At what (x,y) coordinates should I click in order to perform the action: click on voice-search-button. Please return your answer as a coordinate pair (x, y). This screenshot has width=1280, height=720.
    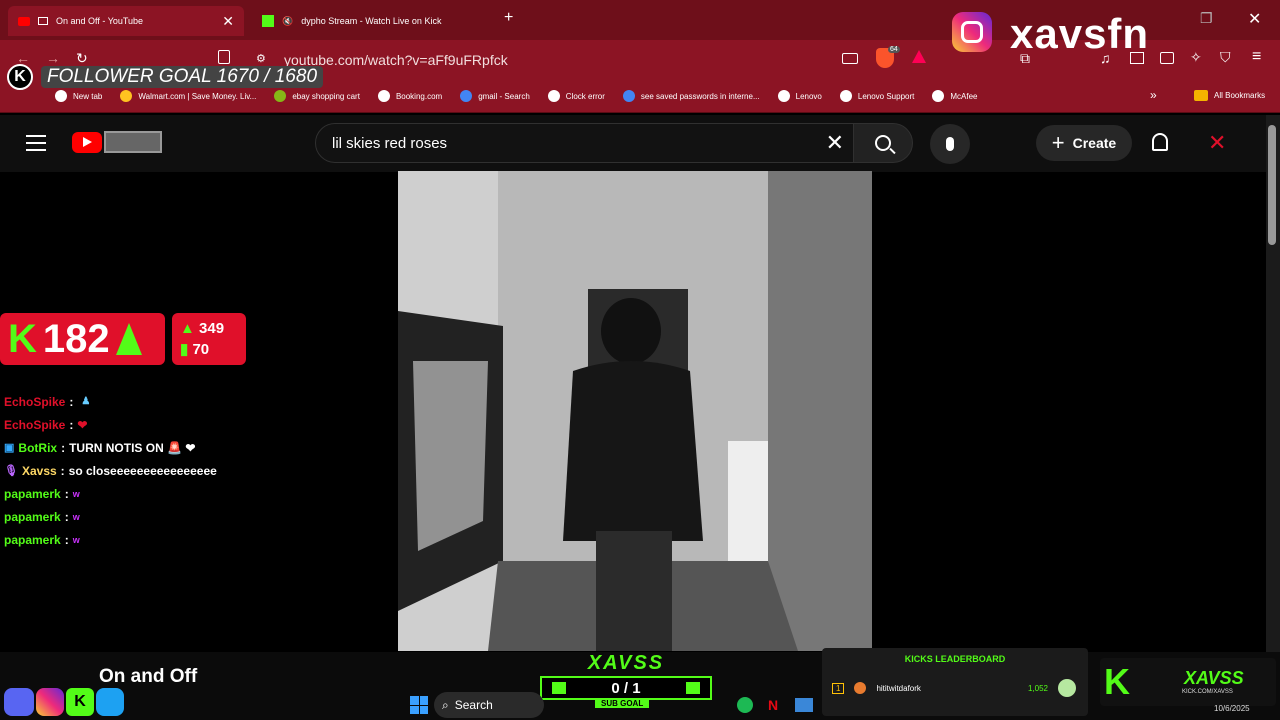
    Looking at the image, I should click on (950, 144).